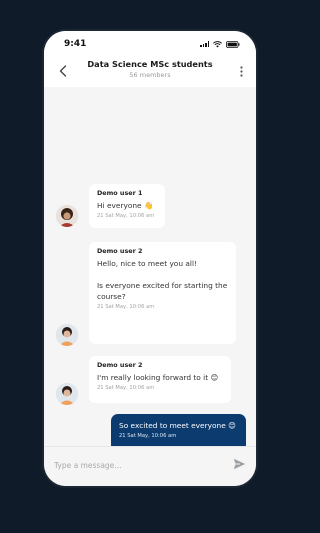 The image size is (320, 533). I want to click on wifi-icon, so click(217, 44).